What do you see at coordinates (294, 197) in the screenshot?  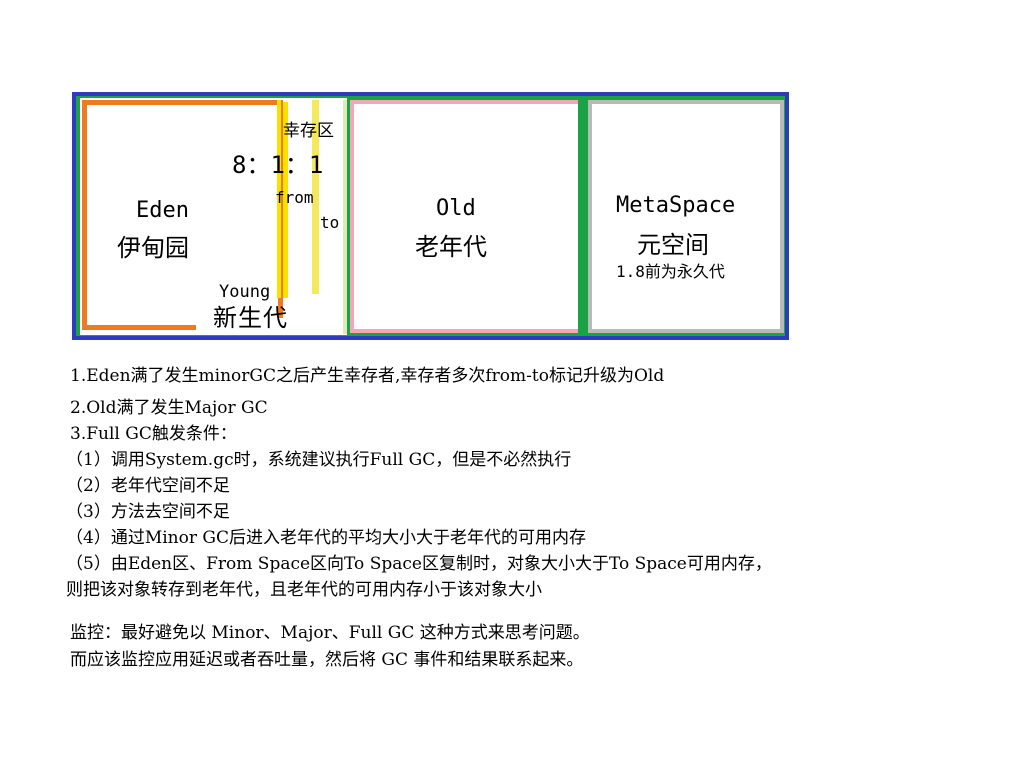 I see `from-label: from` at bounding box center [294, 197].